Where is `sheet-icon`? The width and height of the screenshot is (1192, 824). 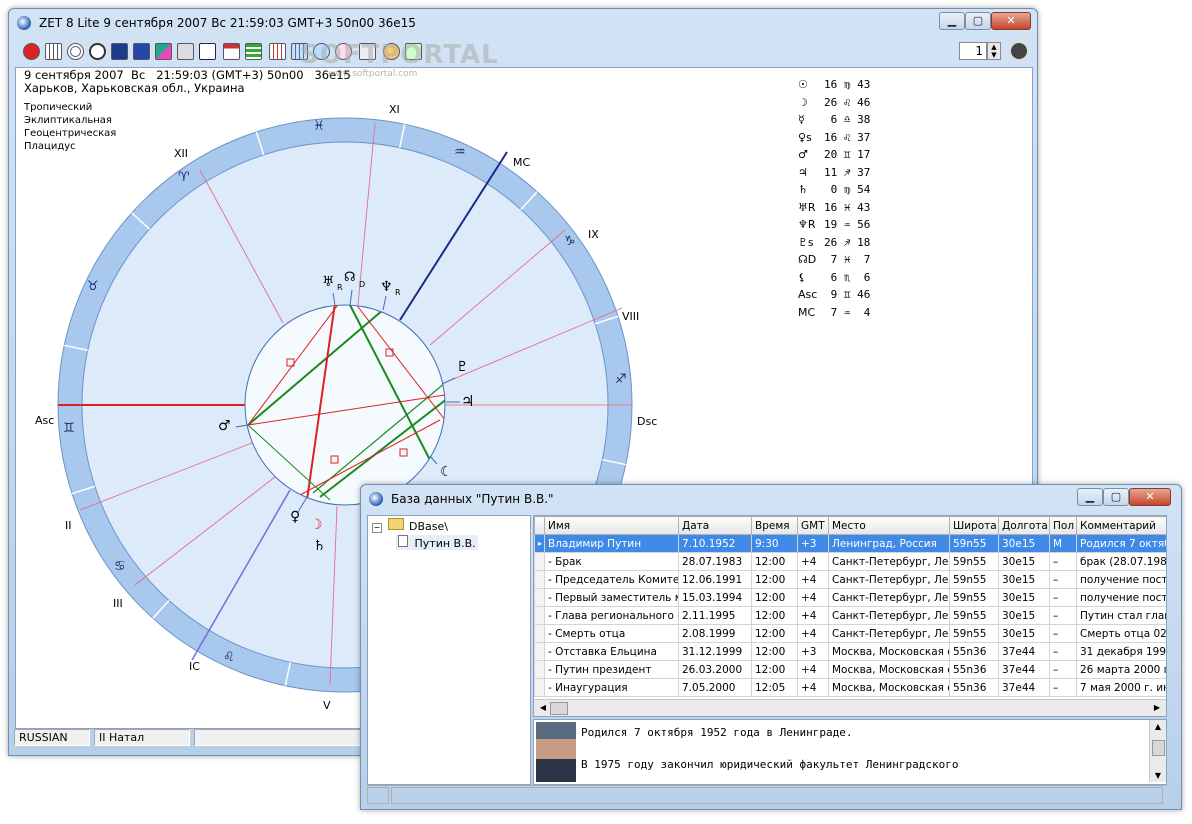
sheet-icon is located at coordinates (231, 51).